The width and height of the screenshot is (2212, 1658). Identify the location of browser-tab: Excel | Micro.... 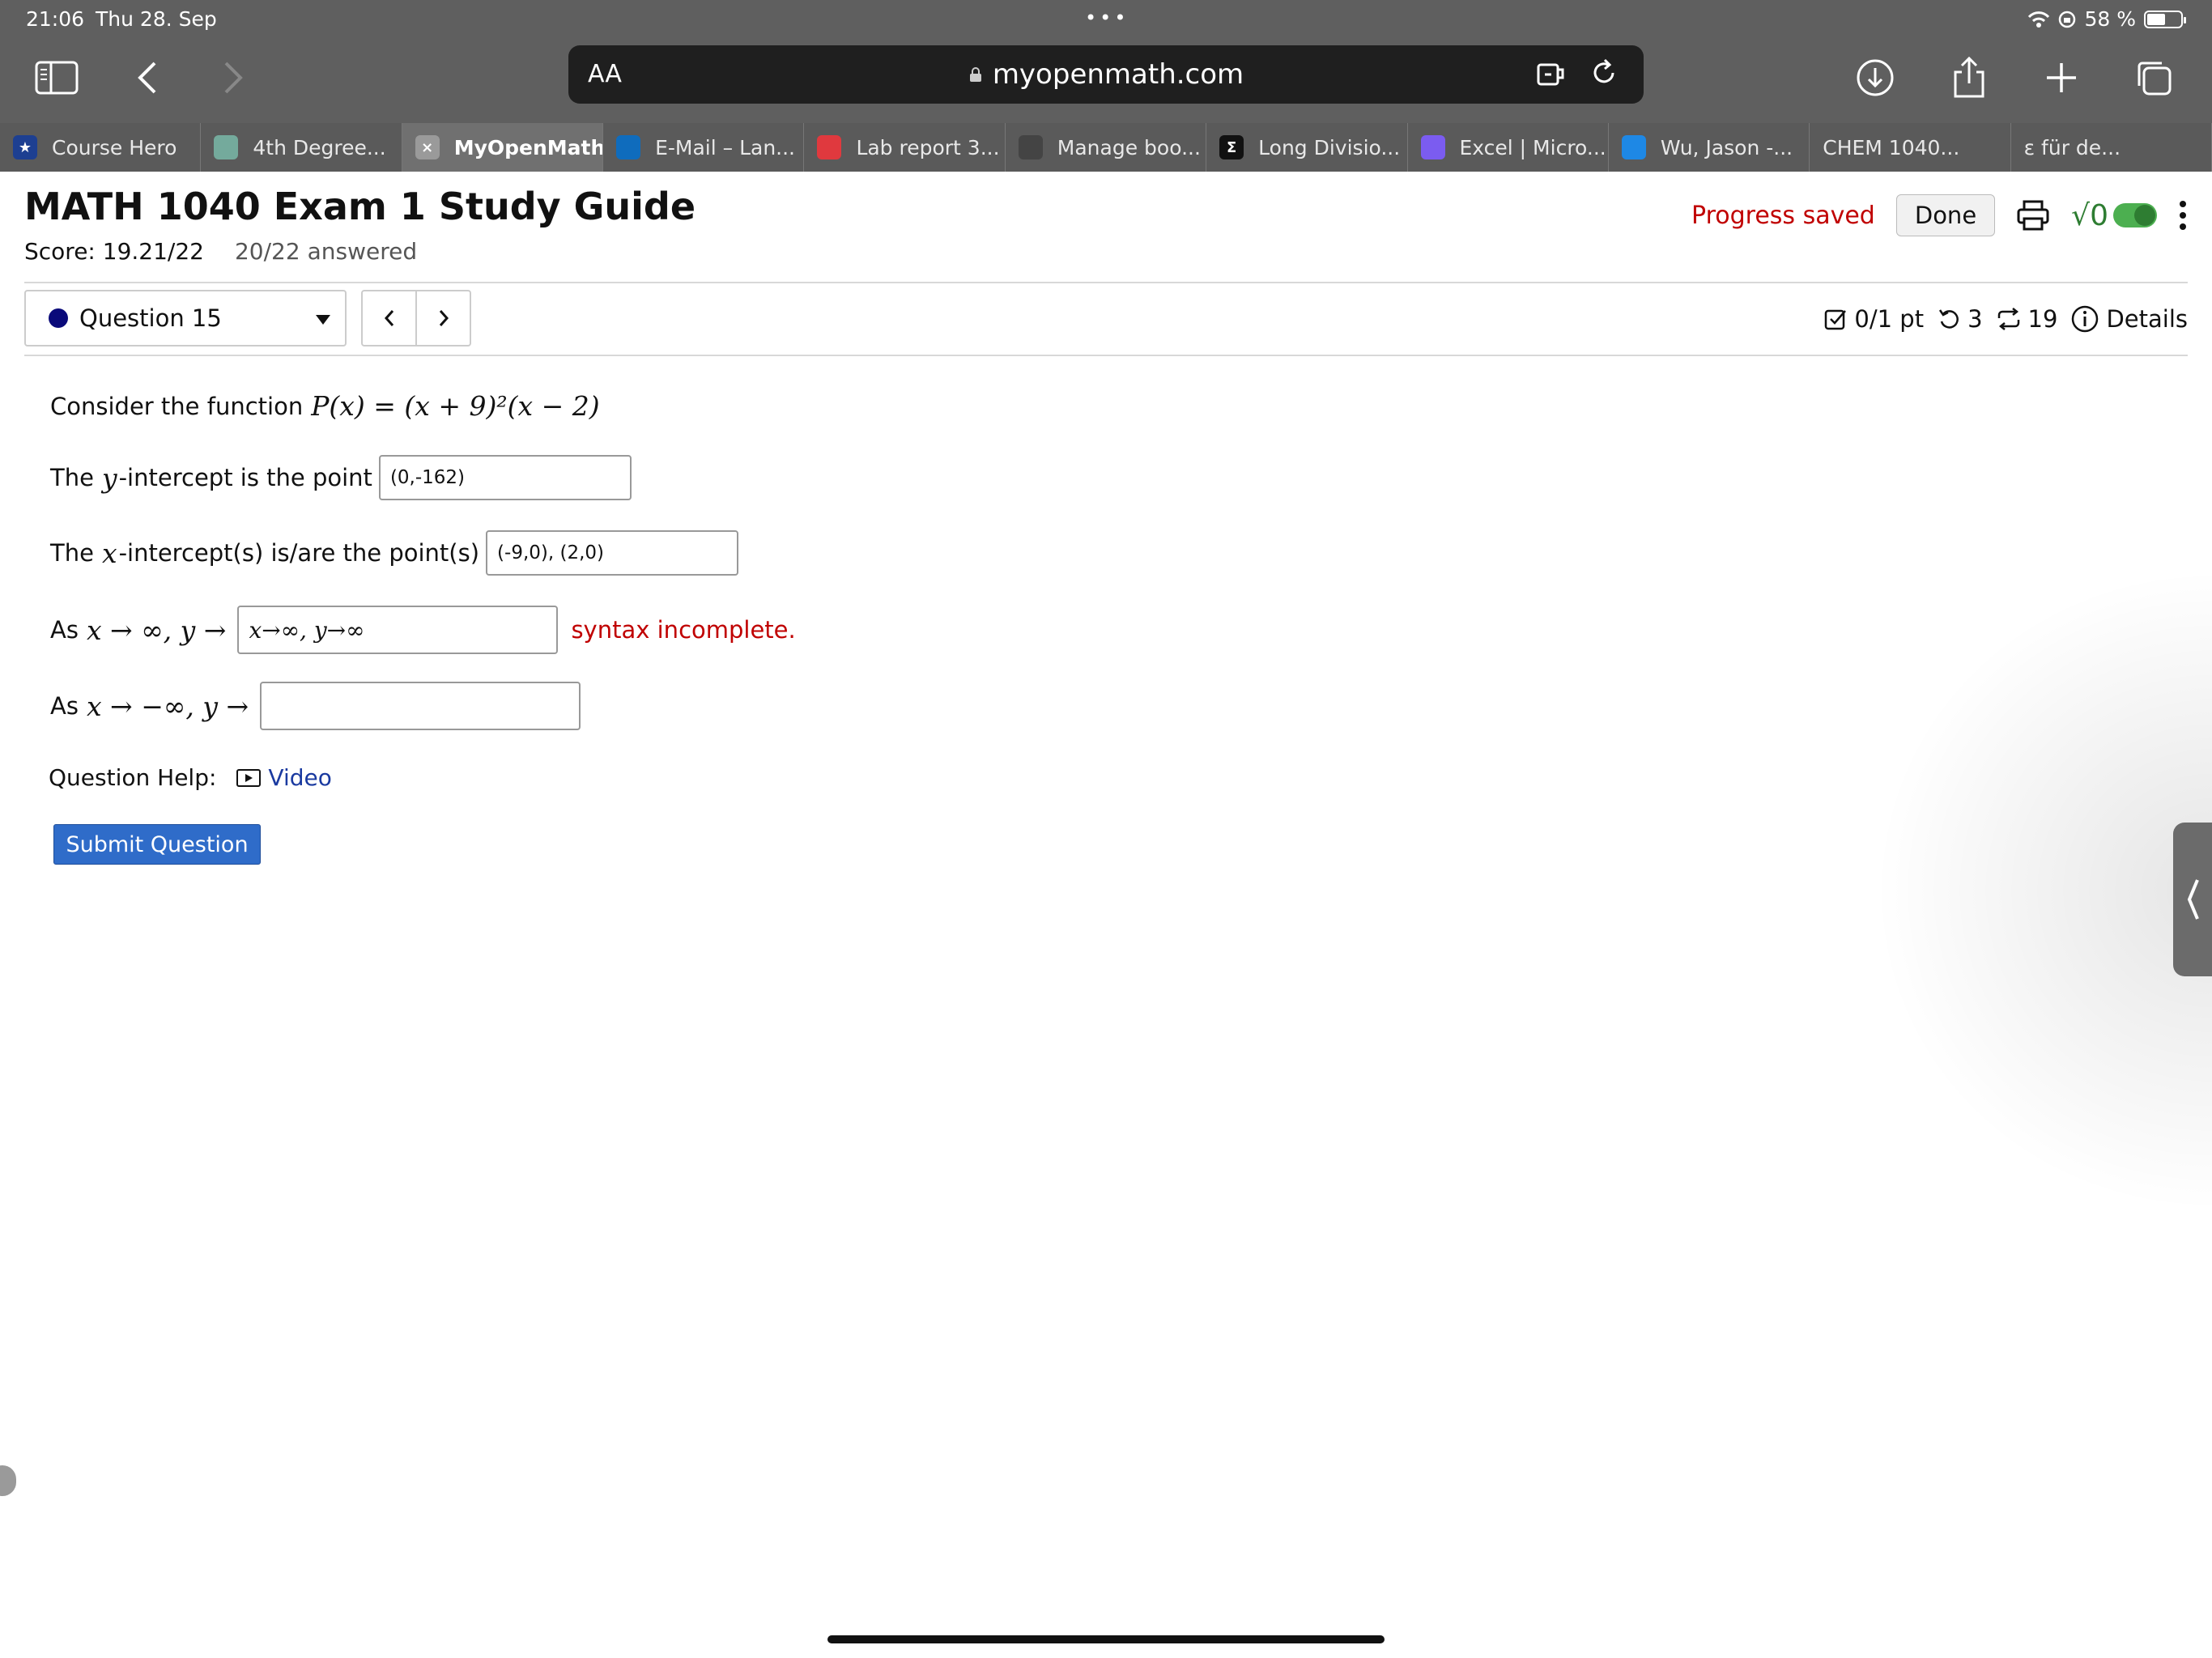
(1508, 147).